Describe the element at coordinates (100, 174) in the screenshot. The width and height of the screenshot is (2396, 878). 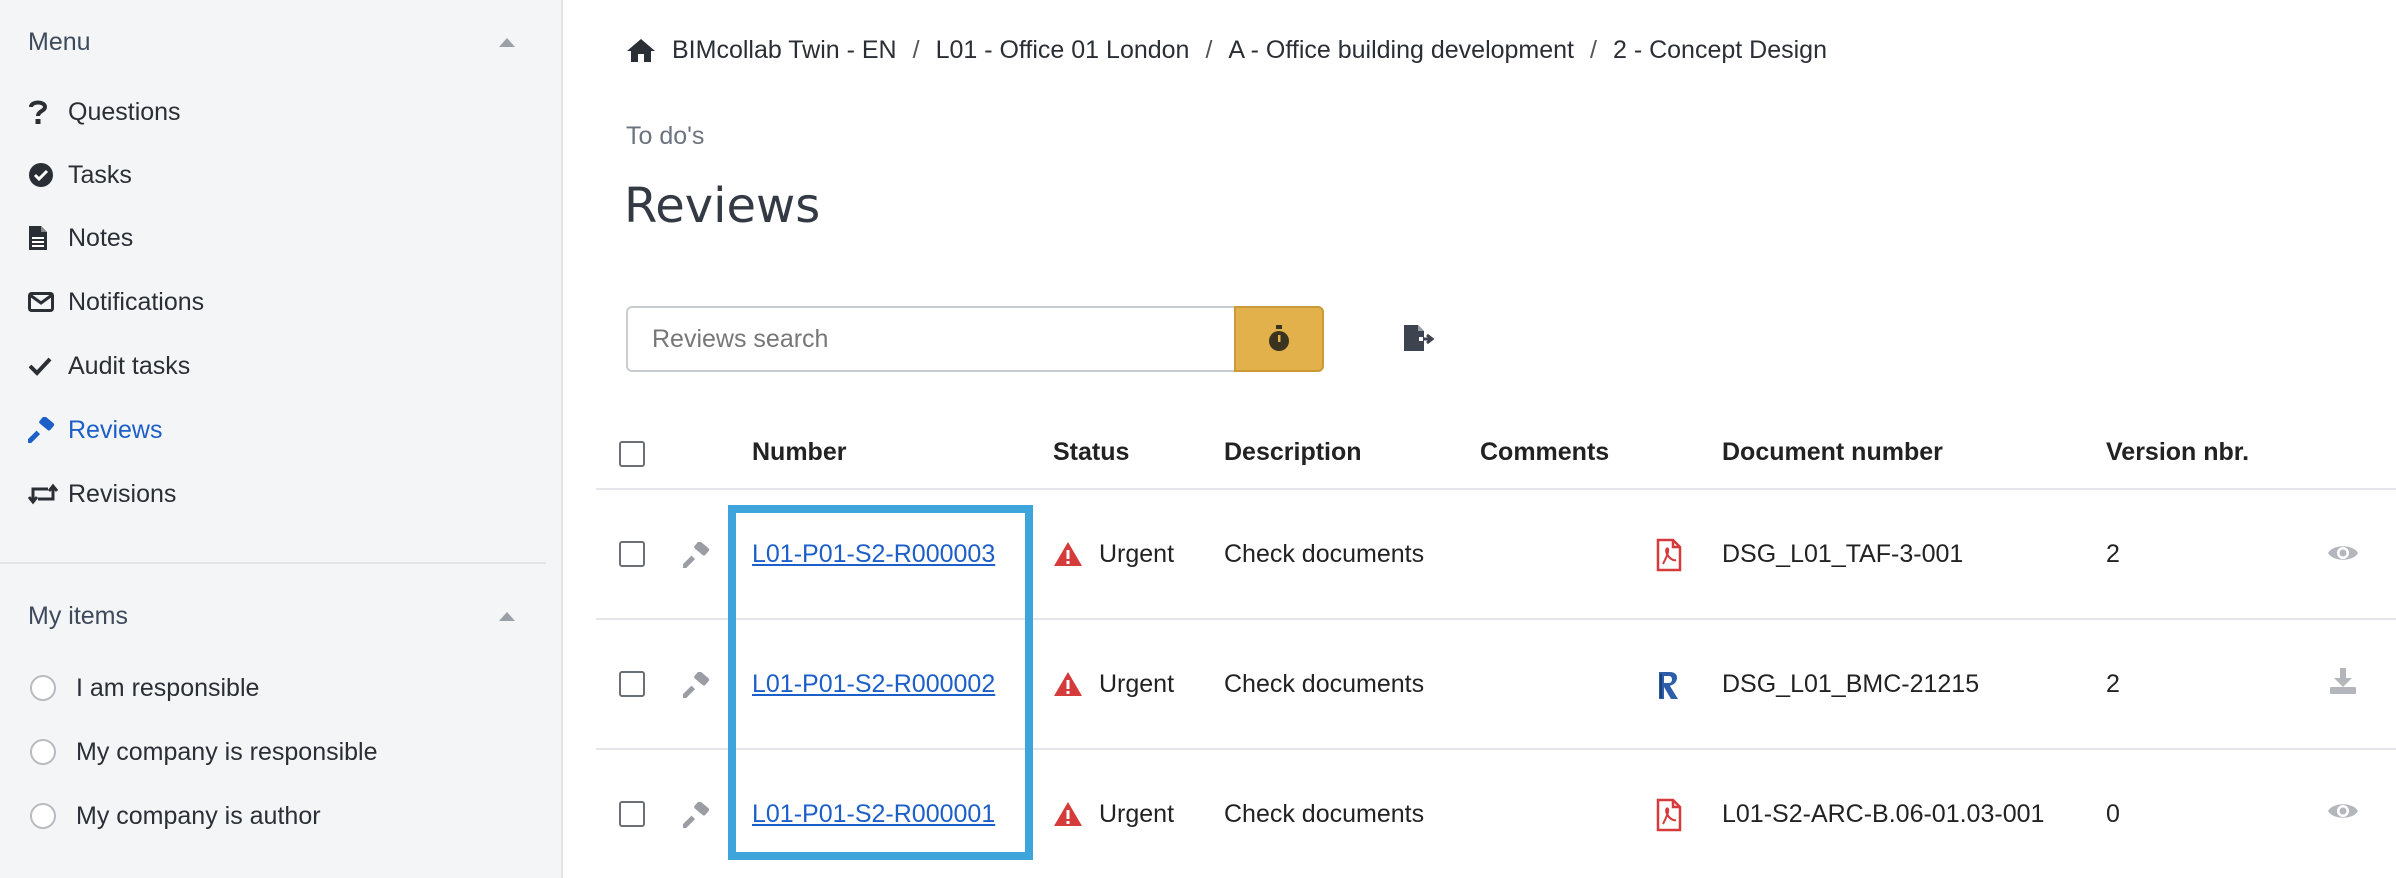
I see `sidebar-item-label: Tasks` at that location.